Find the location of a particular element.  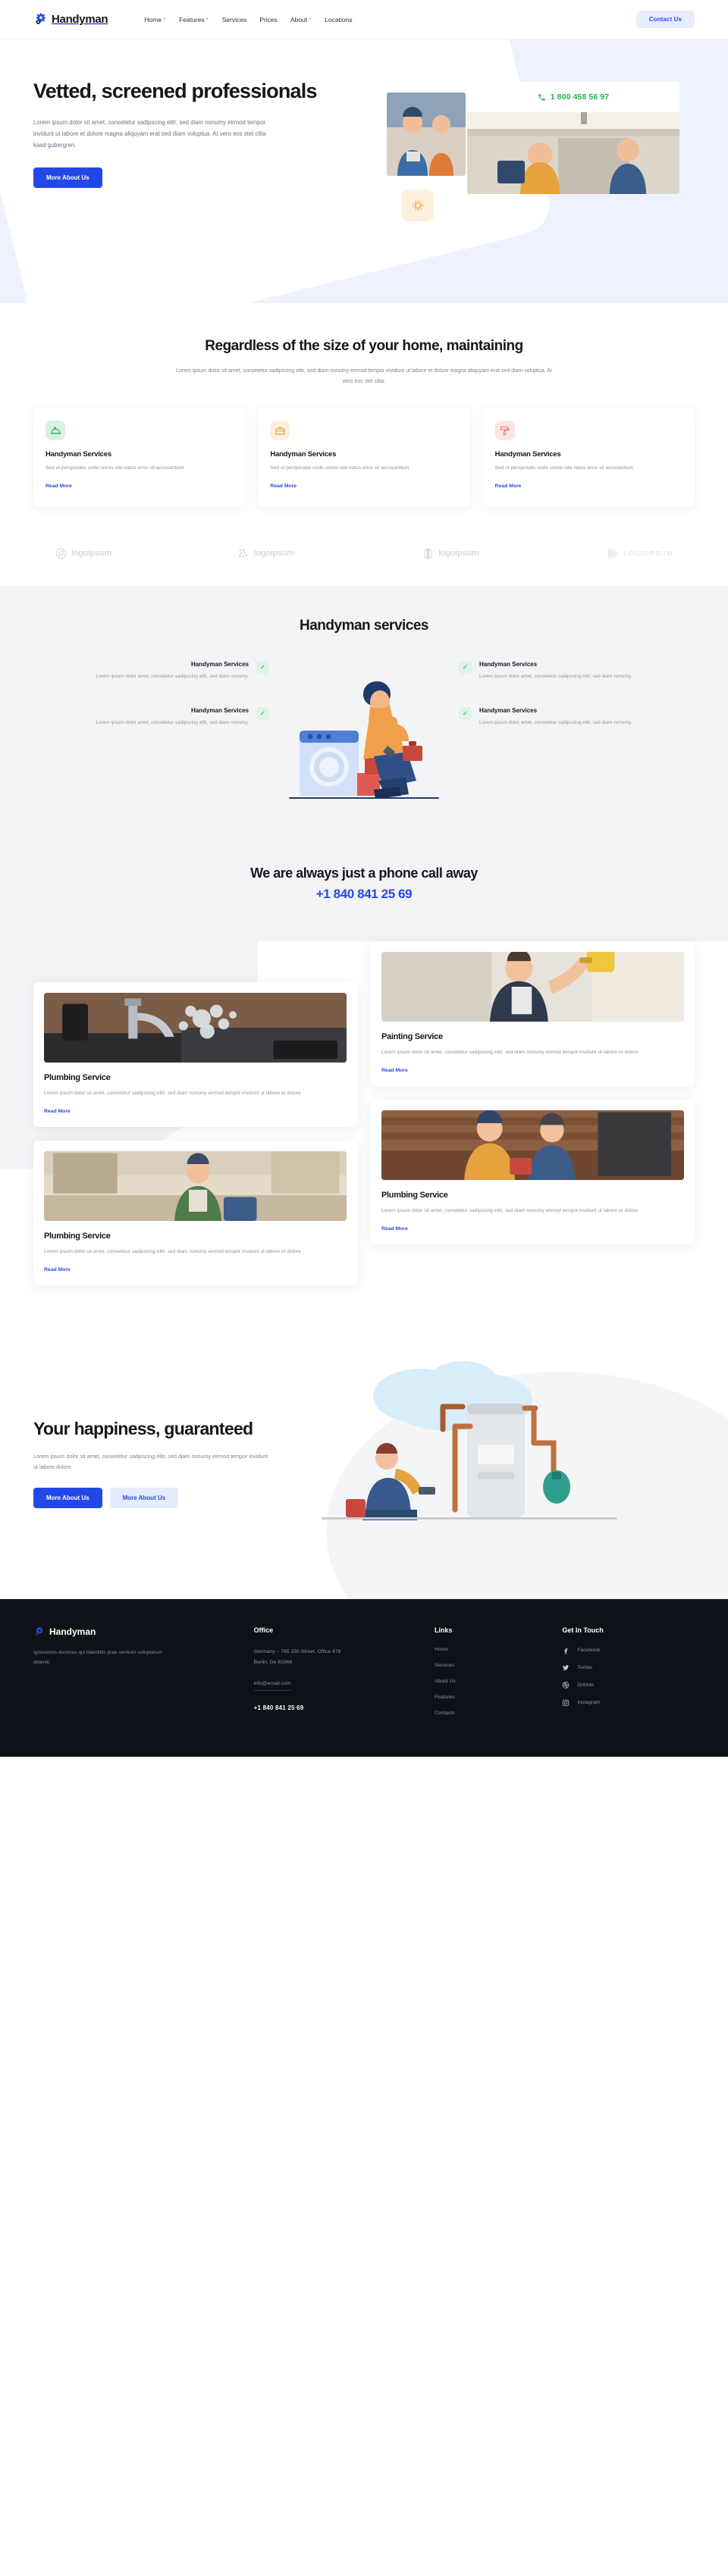

social-label: Instagram is located at coordinates (589, 1703).